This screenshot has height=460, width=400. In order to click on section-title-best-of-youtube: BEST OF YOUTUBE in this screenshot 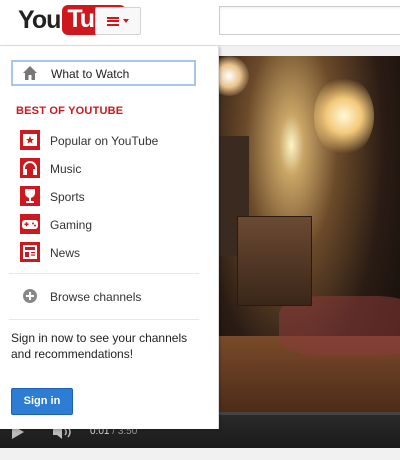, I will do `click(70, 111)`.